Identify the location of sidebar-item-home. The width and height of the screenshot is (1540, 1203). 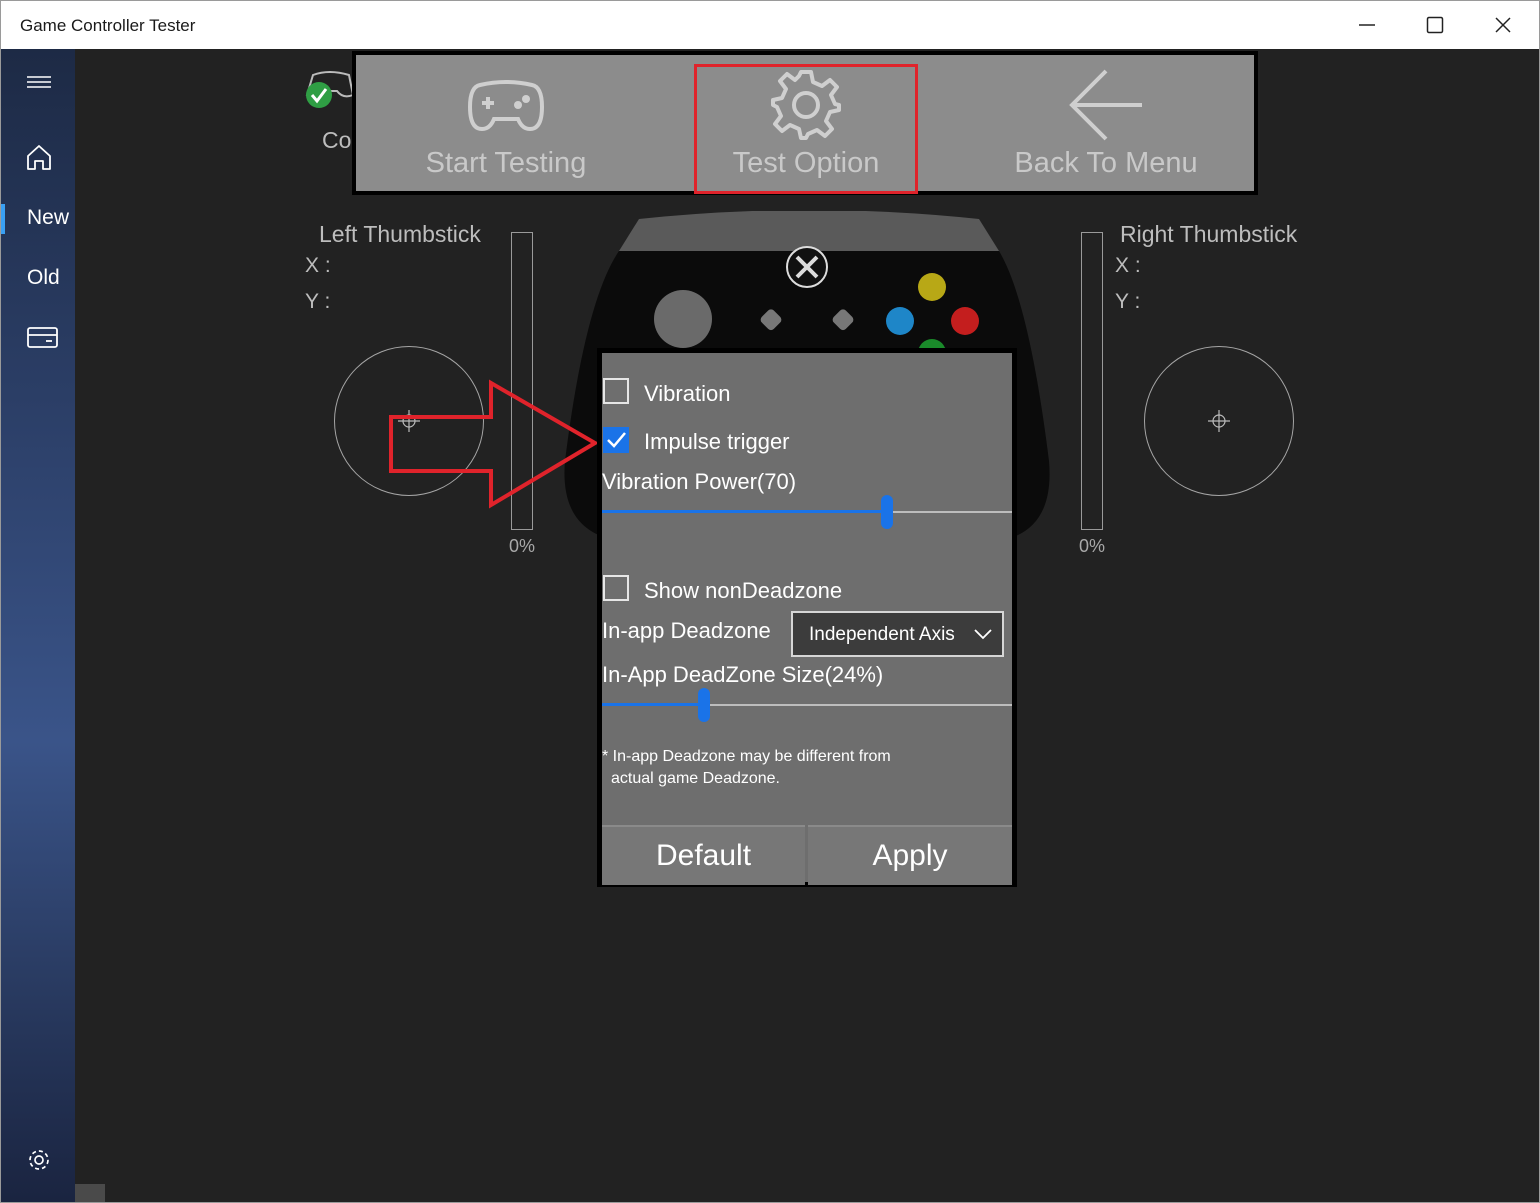
(38, 158).